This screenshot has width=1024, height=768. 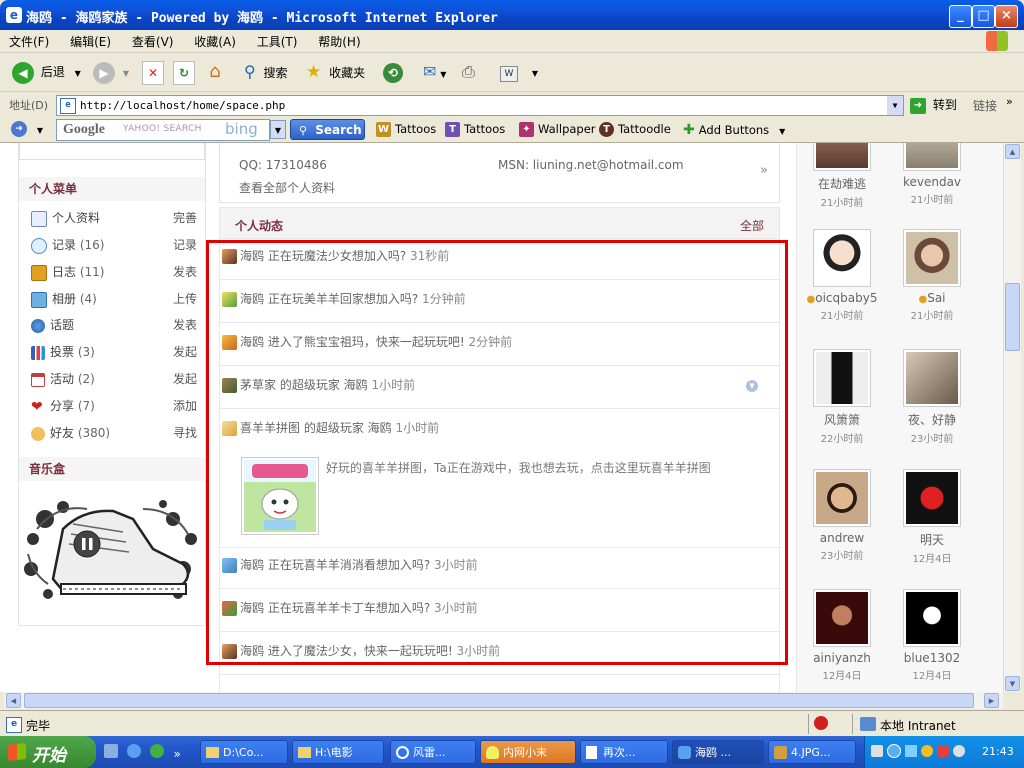 I want to click on menu-favorites: 收藏(A), so click(x=214, y=40).